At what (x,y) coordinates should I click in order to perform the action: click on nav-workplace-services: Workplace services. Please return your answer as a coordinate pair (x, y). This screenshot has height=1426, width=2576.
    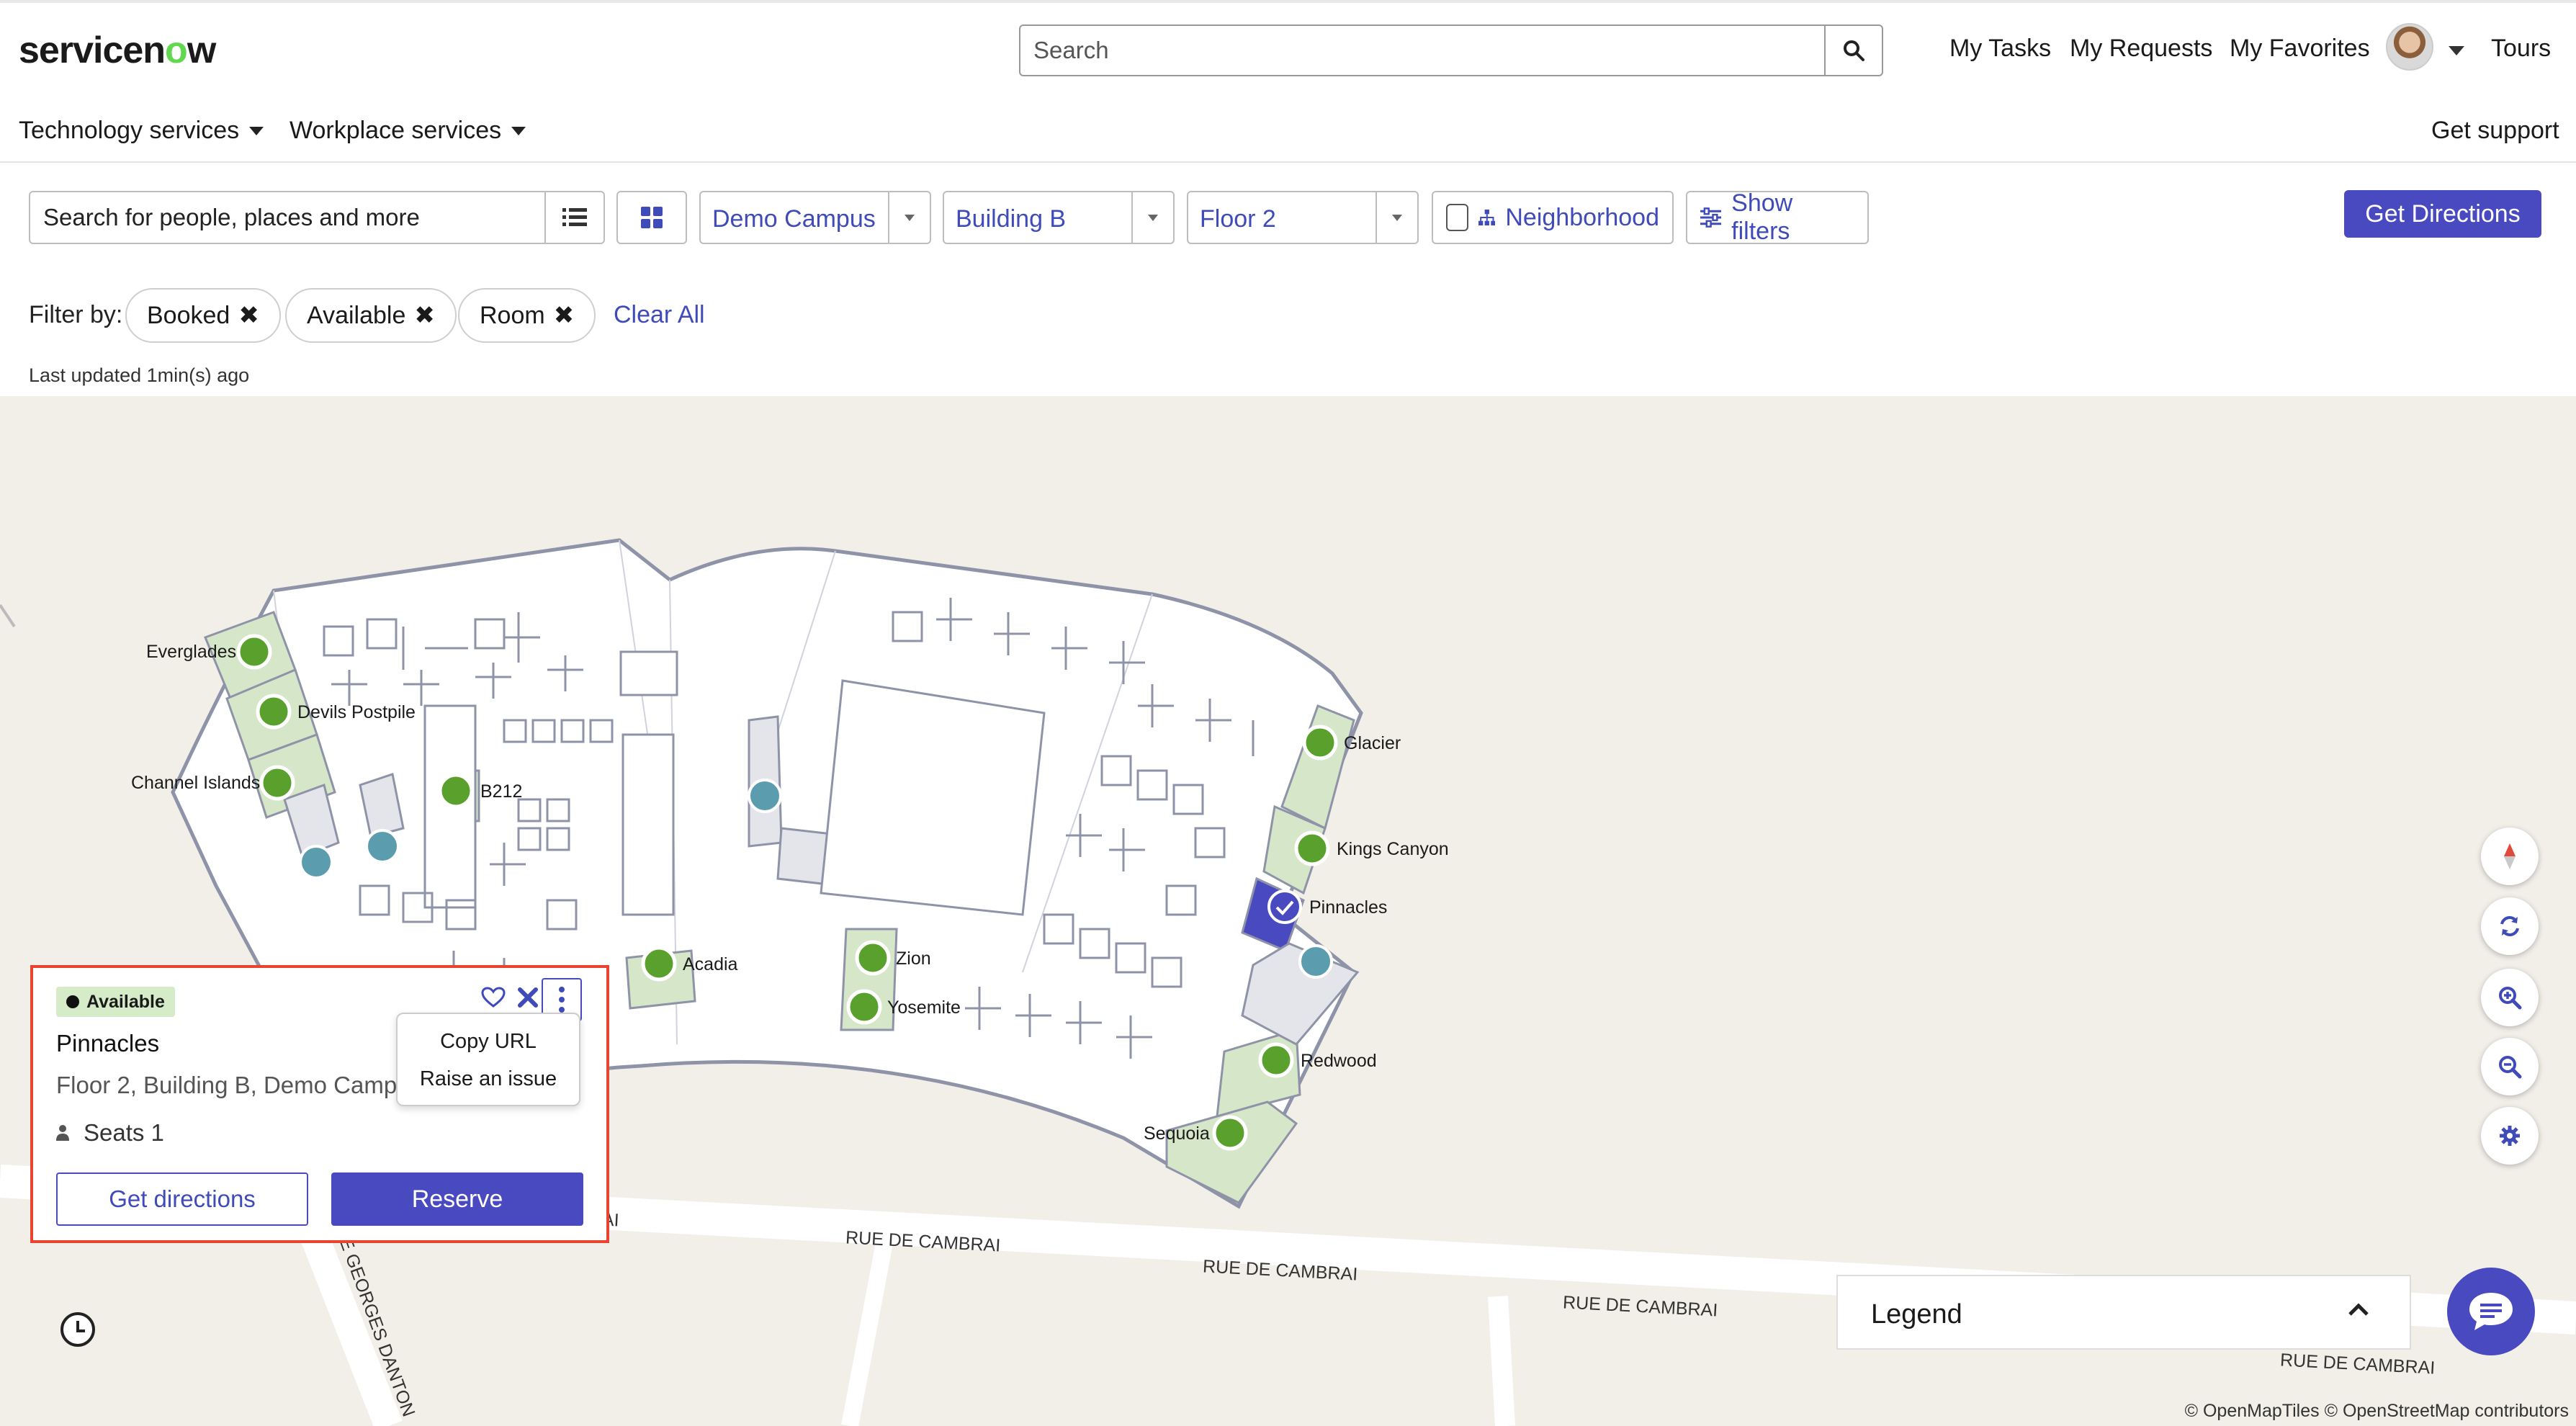
    Looking at the image, I should click on (408, 131).